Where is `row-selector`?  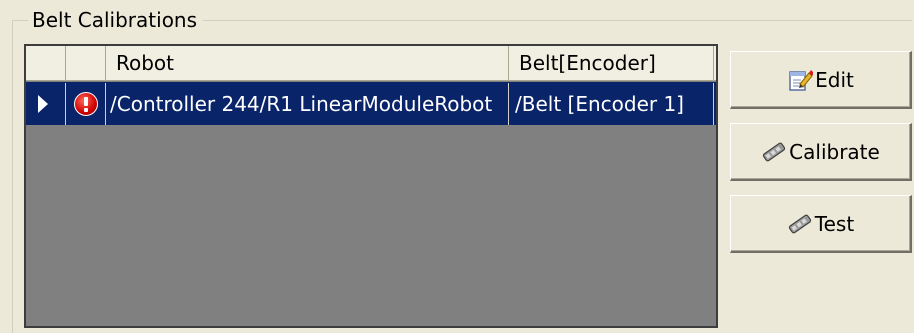
row-selector is located at coordinates (46, 104).